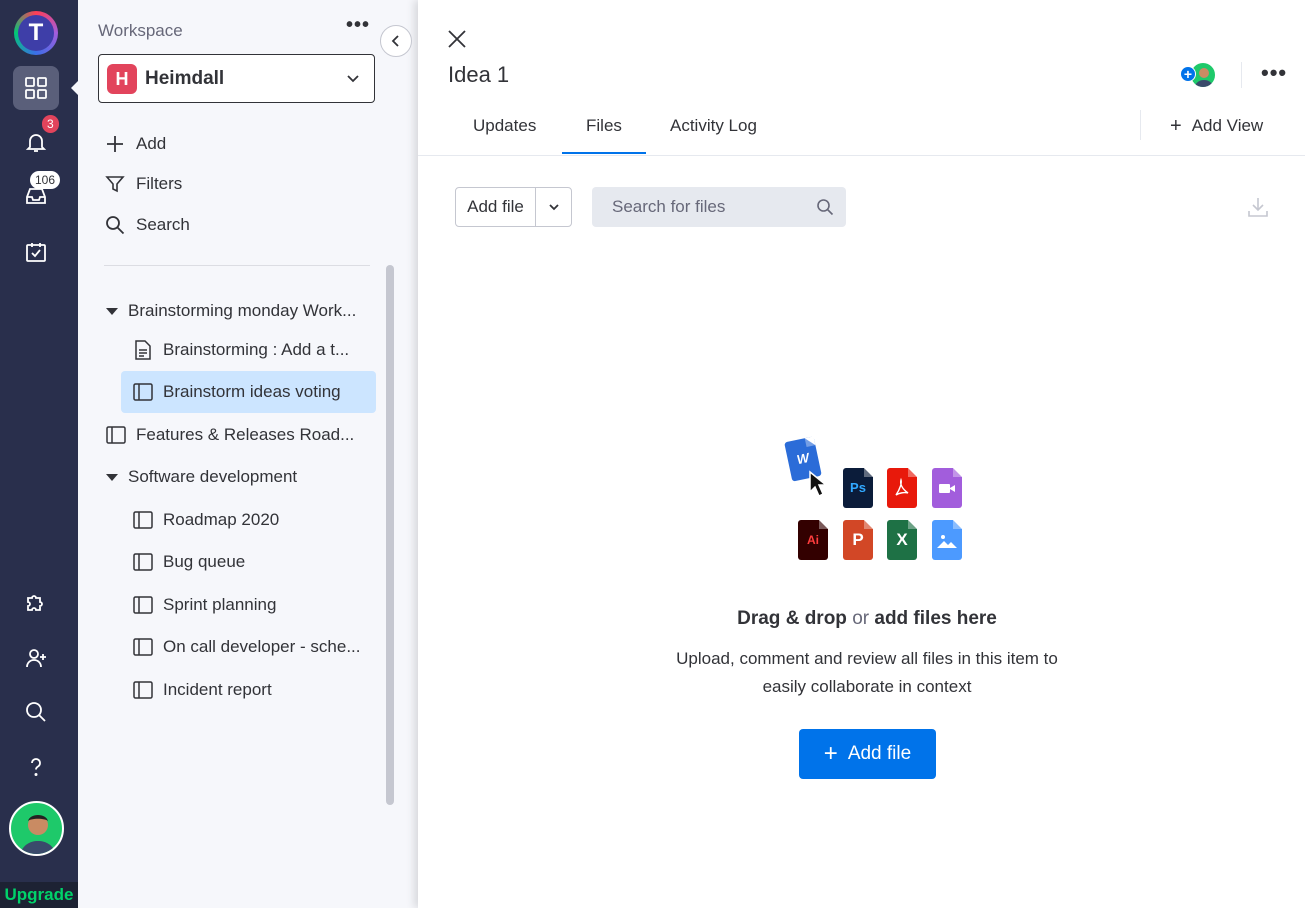  Describe the element at coordinates (115, 184) in the screenshot. I see `filter-icon` at that location.